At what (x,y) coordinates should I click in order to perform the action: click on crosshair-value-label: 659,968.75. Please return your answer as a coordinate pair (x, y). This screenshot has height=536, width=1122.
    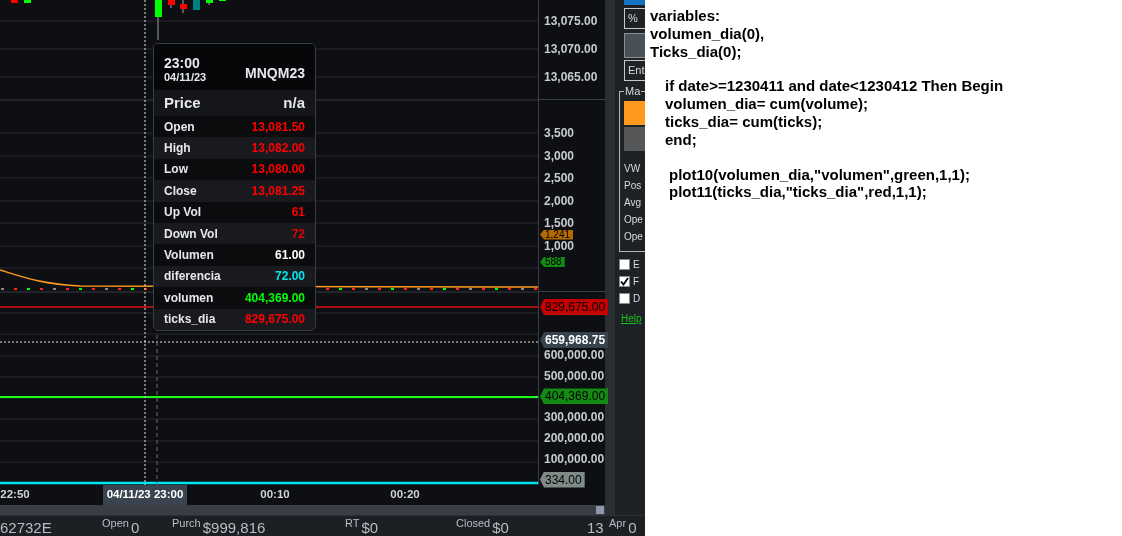
    Looking at the image, I should click on (574, 340).